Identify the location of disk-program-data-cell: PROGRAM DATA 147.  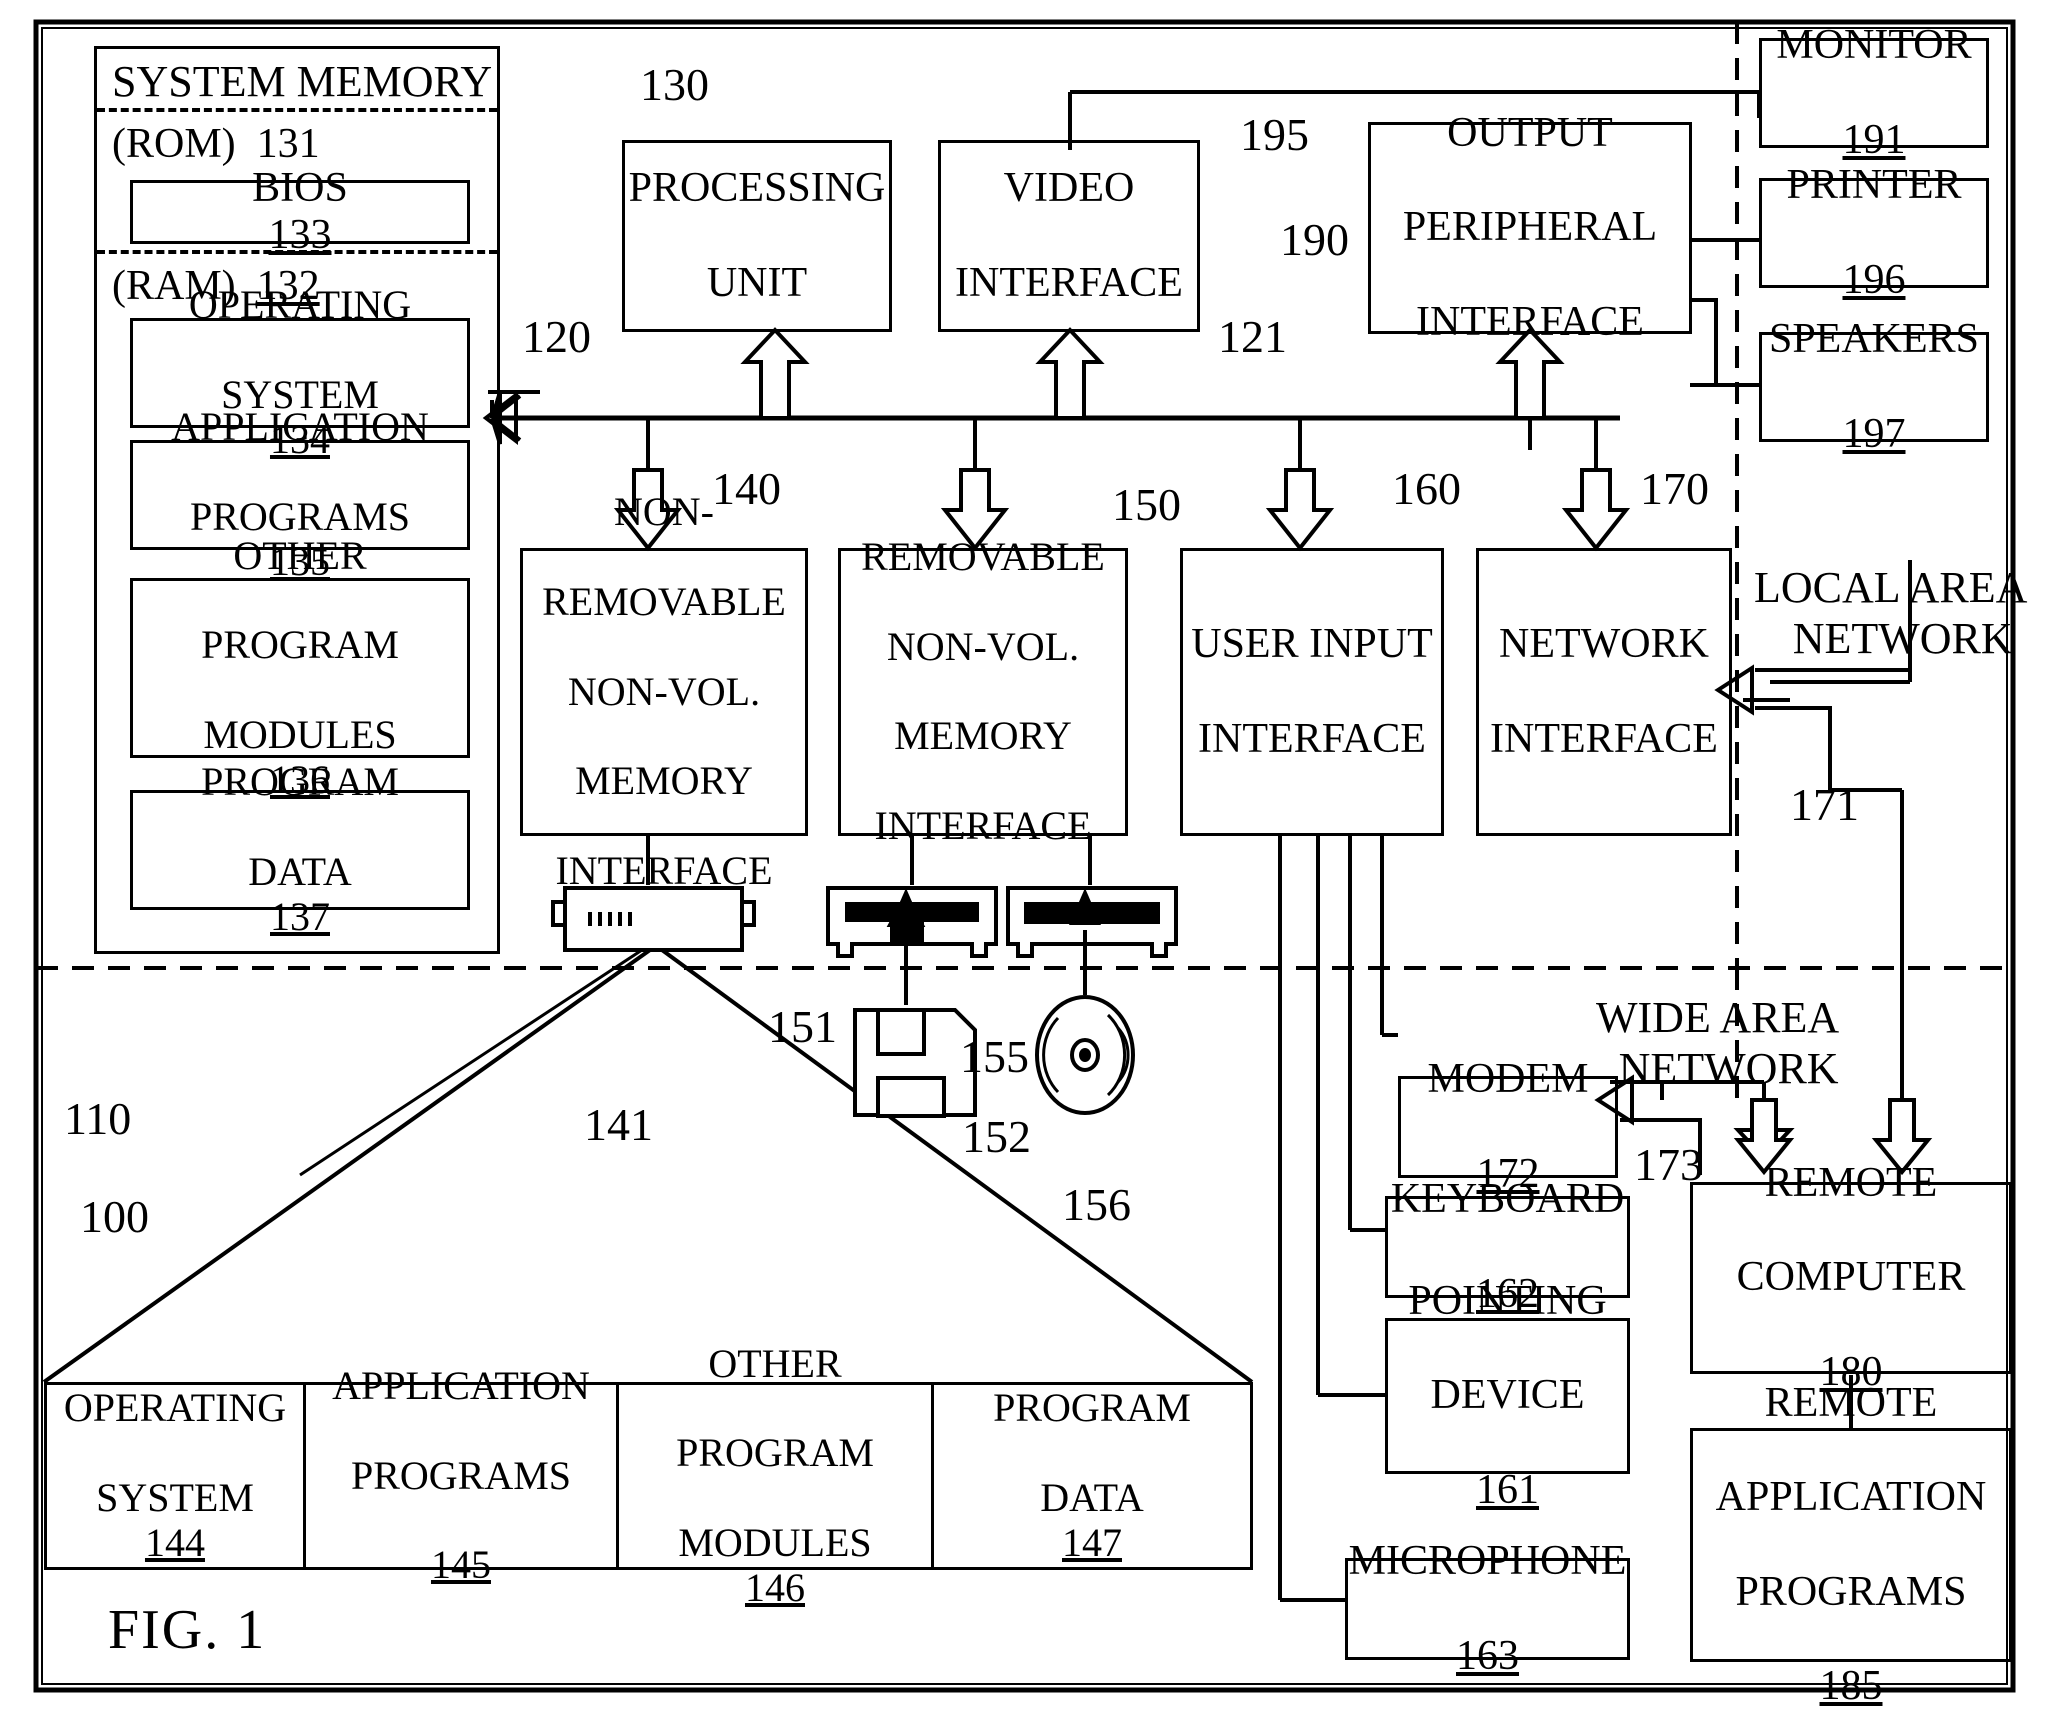
(1092, 1476).